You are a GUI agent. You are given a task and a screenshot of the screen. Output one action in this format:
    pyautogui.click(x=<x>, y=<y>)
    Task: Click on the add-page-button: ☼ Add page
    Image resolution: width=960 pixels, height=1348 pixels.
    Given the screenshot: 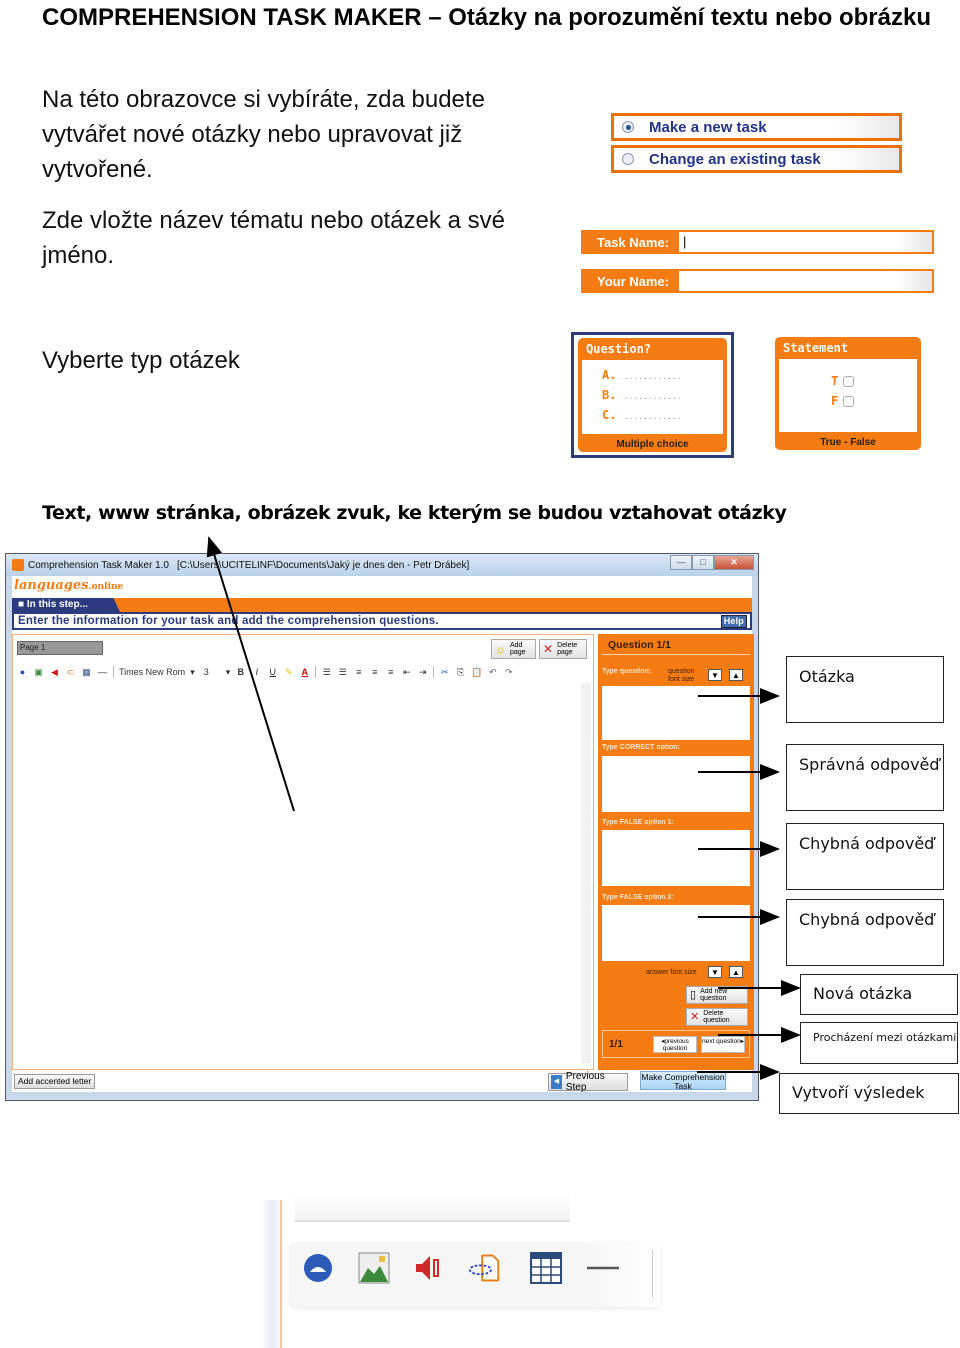 What is the action you would take?
    pyautogui.click(x=513, y=649)
    